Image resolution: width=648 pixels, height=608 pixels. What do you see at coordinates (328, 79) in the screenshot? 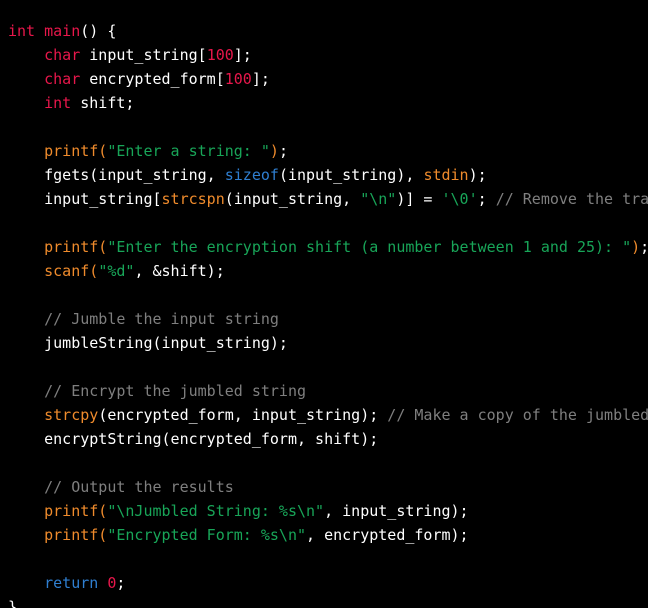
I see `code-line: char encrypted_form[100];` at bounding box center [328, 79].